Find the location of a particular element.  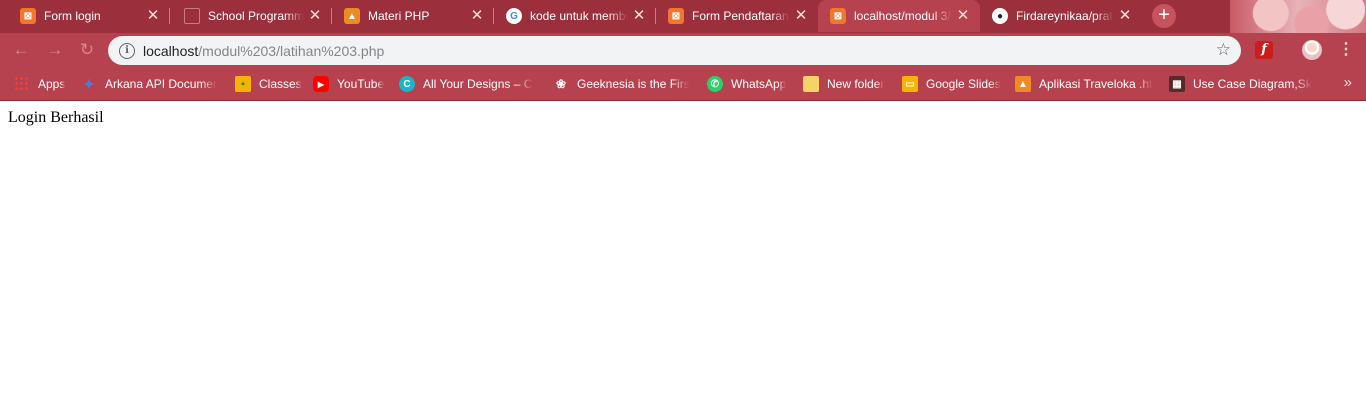

bookmark-label: Arkana API Documentation is located at coordinates (161, 84).